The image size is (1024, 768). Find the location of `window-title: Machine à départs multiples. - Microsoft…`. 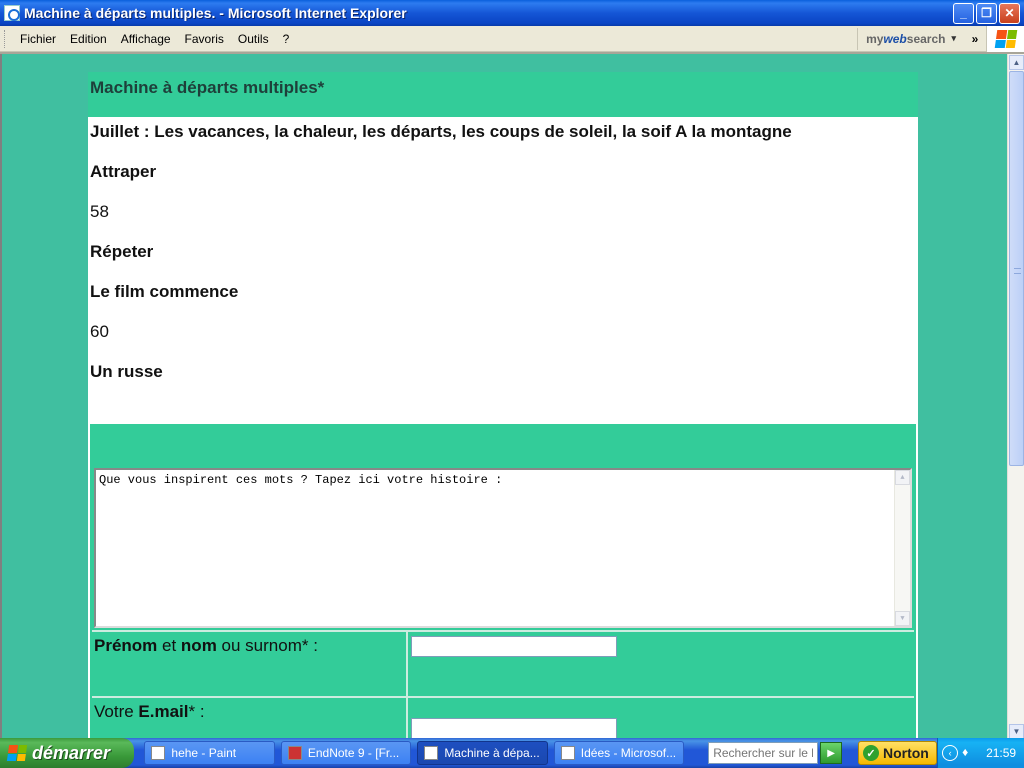

window-title: Machine à départs multiples. - Microsoft… is located at coordinates (215, 13).